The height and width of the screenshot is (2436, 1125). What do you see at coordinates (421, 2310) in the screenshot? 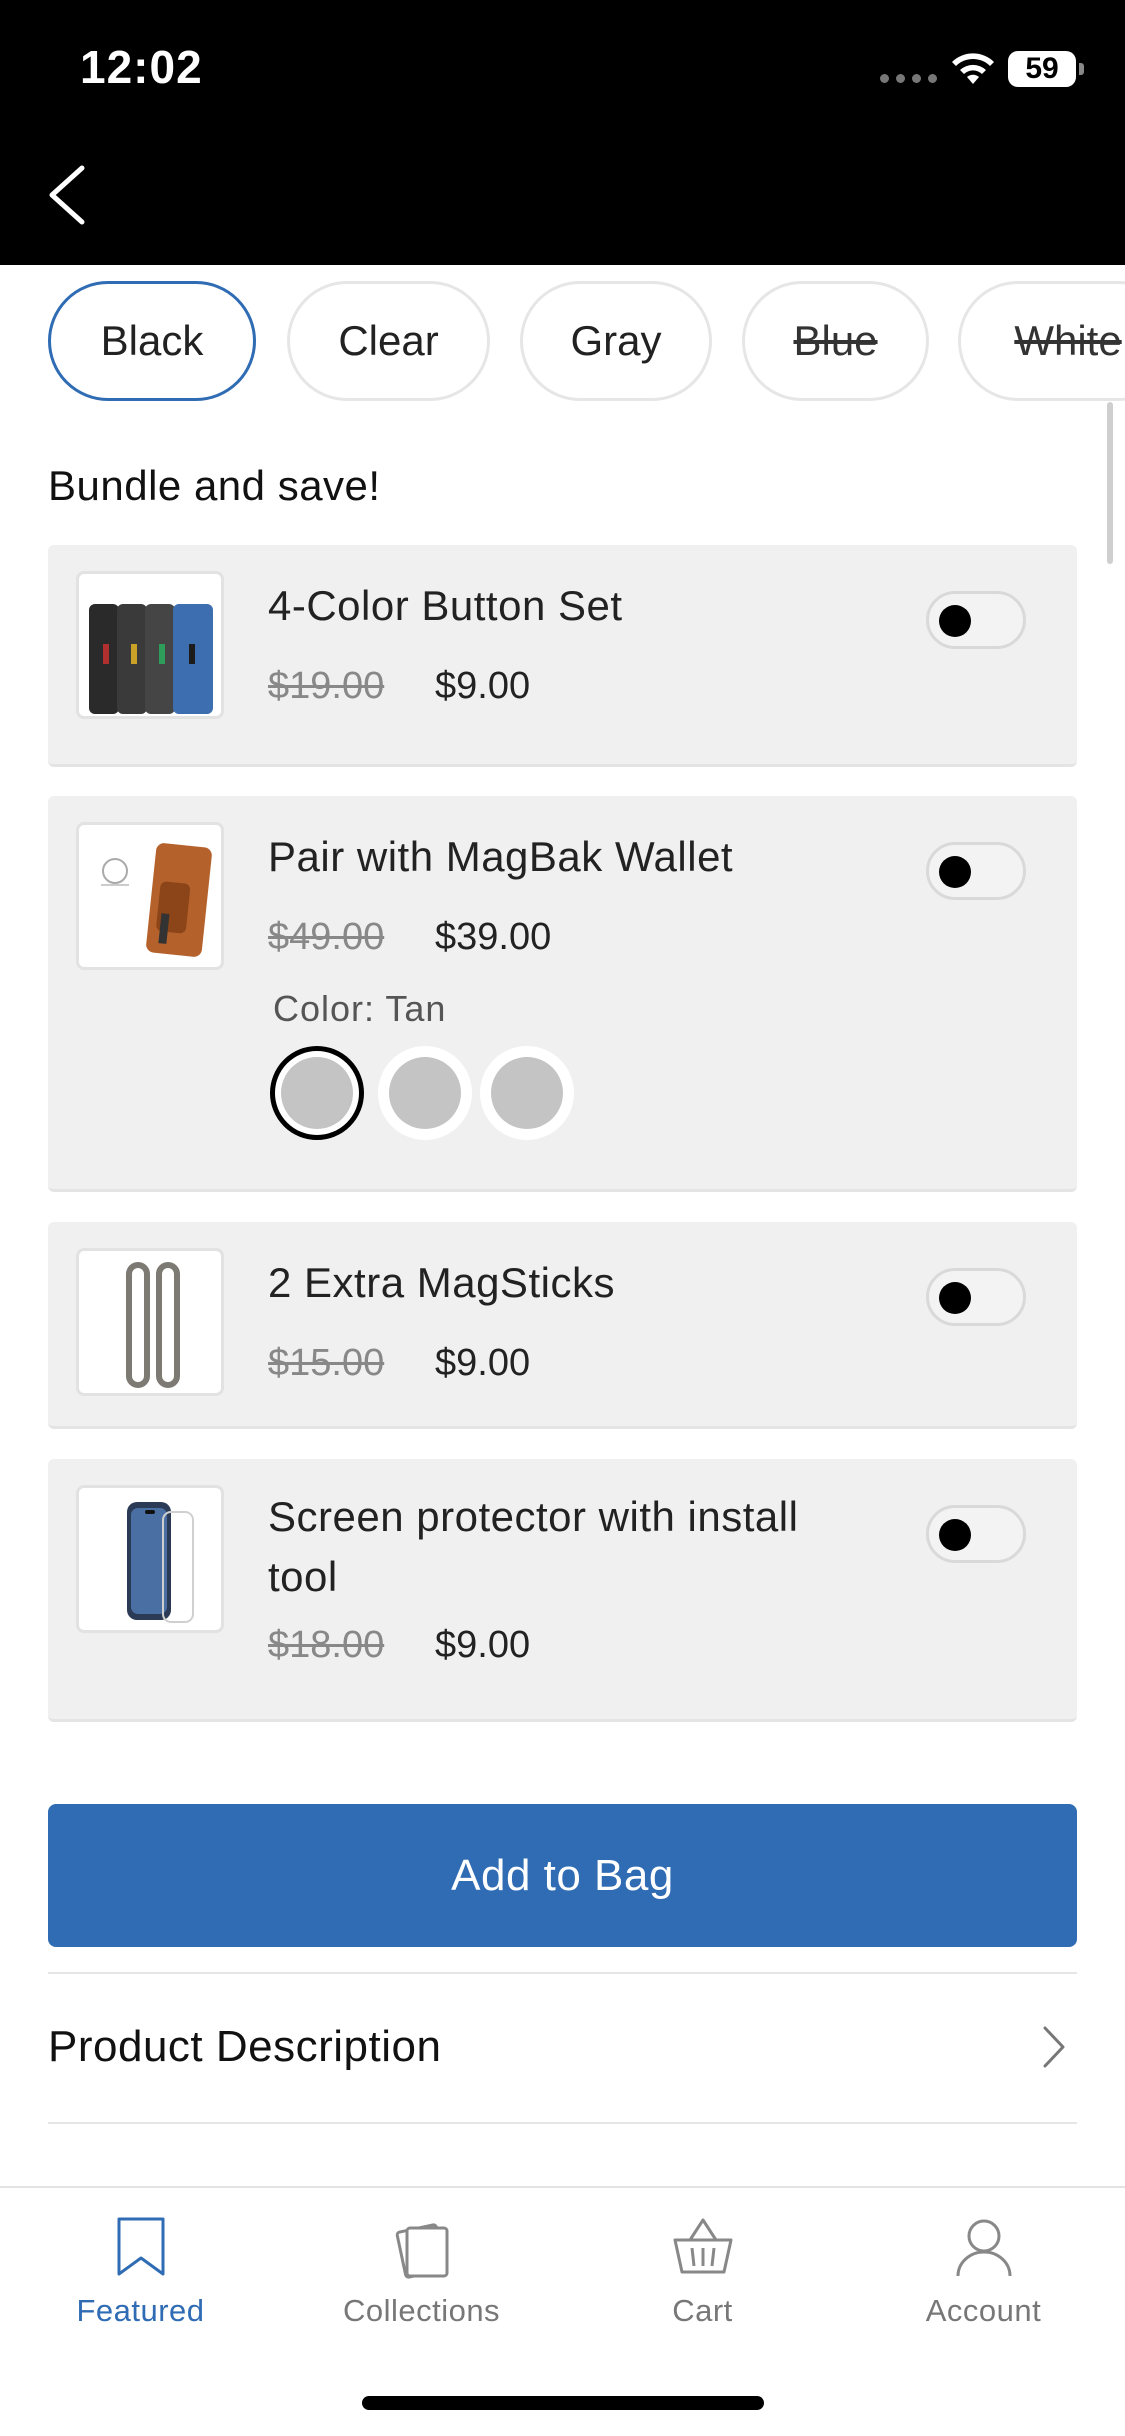
I see `tab-label: Collections` at bounding box center [421, 2310].